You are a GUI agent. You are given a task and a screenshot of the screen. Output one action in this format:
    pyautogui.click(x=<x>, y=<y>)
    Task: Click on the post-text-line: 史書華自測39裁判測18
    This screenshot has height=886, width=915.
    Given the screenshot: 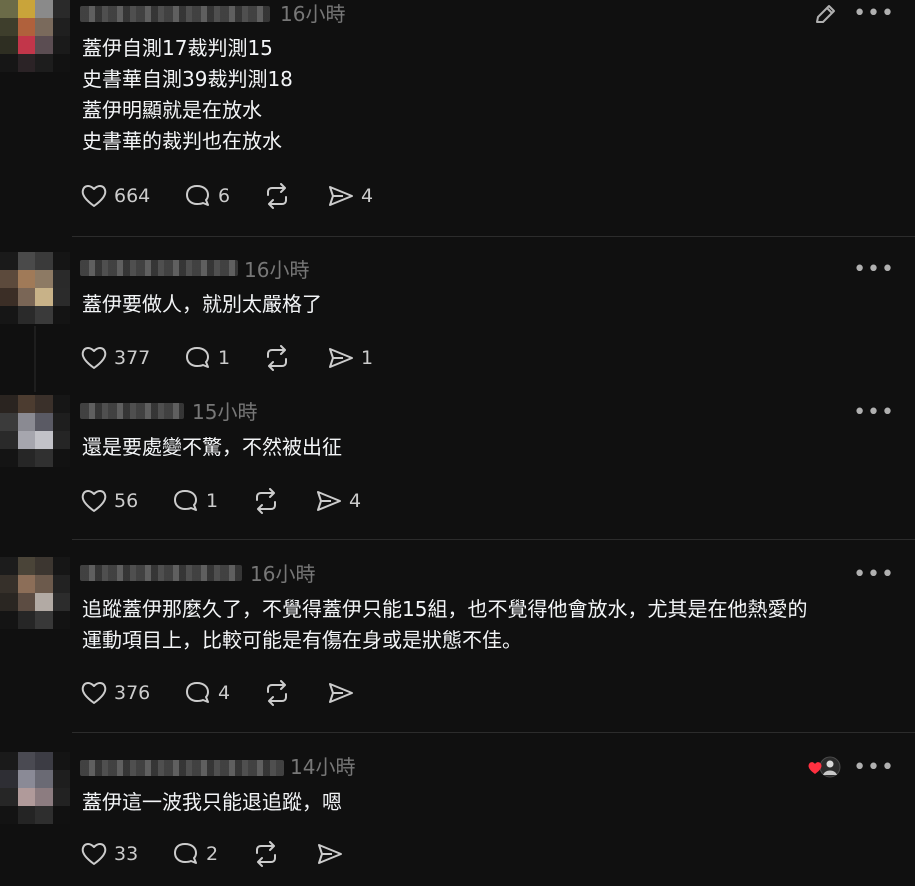 What is the action you would take?
    pyautogui.click(x=187, y=79)
    